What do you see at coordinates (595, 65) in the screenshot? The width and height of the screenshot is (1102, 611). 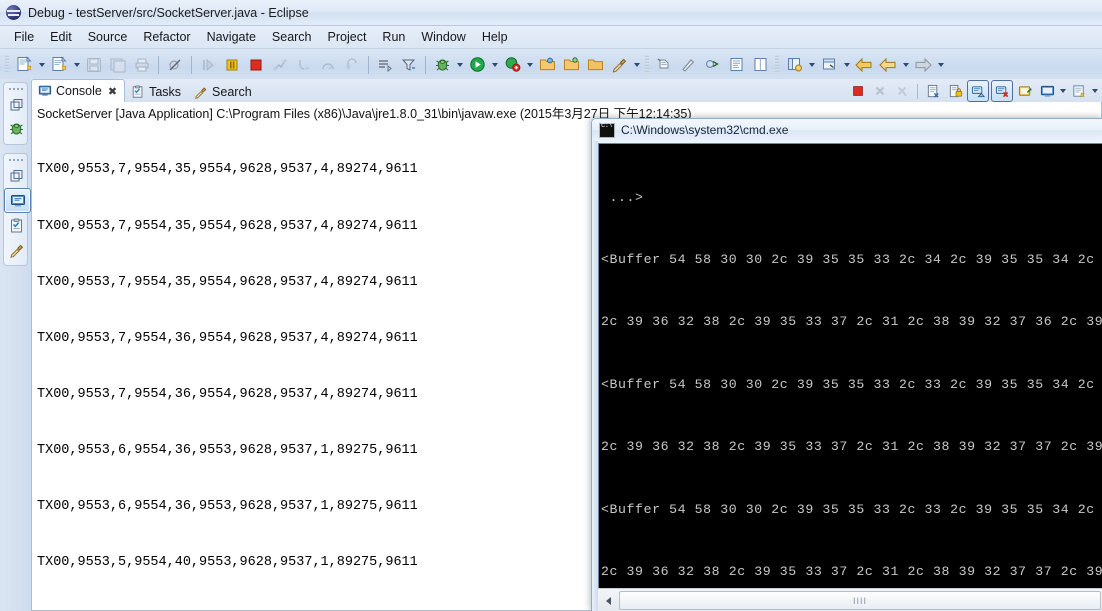 I see `new-java-project-icon` at bounding box center [595, 65].